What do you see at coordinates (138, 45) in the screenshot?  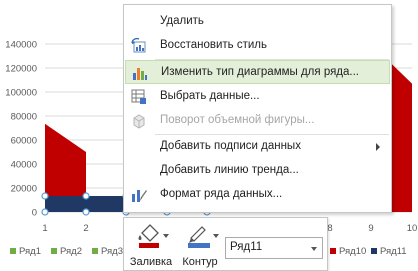 I see `reset-style-icon` at bounding box center [138, 45].